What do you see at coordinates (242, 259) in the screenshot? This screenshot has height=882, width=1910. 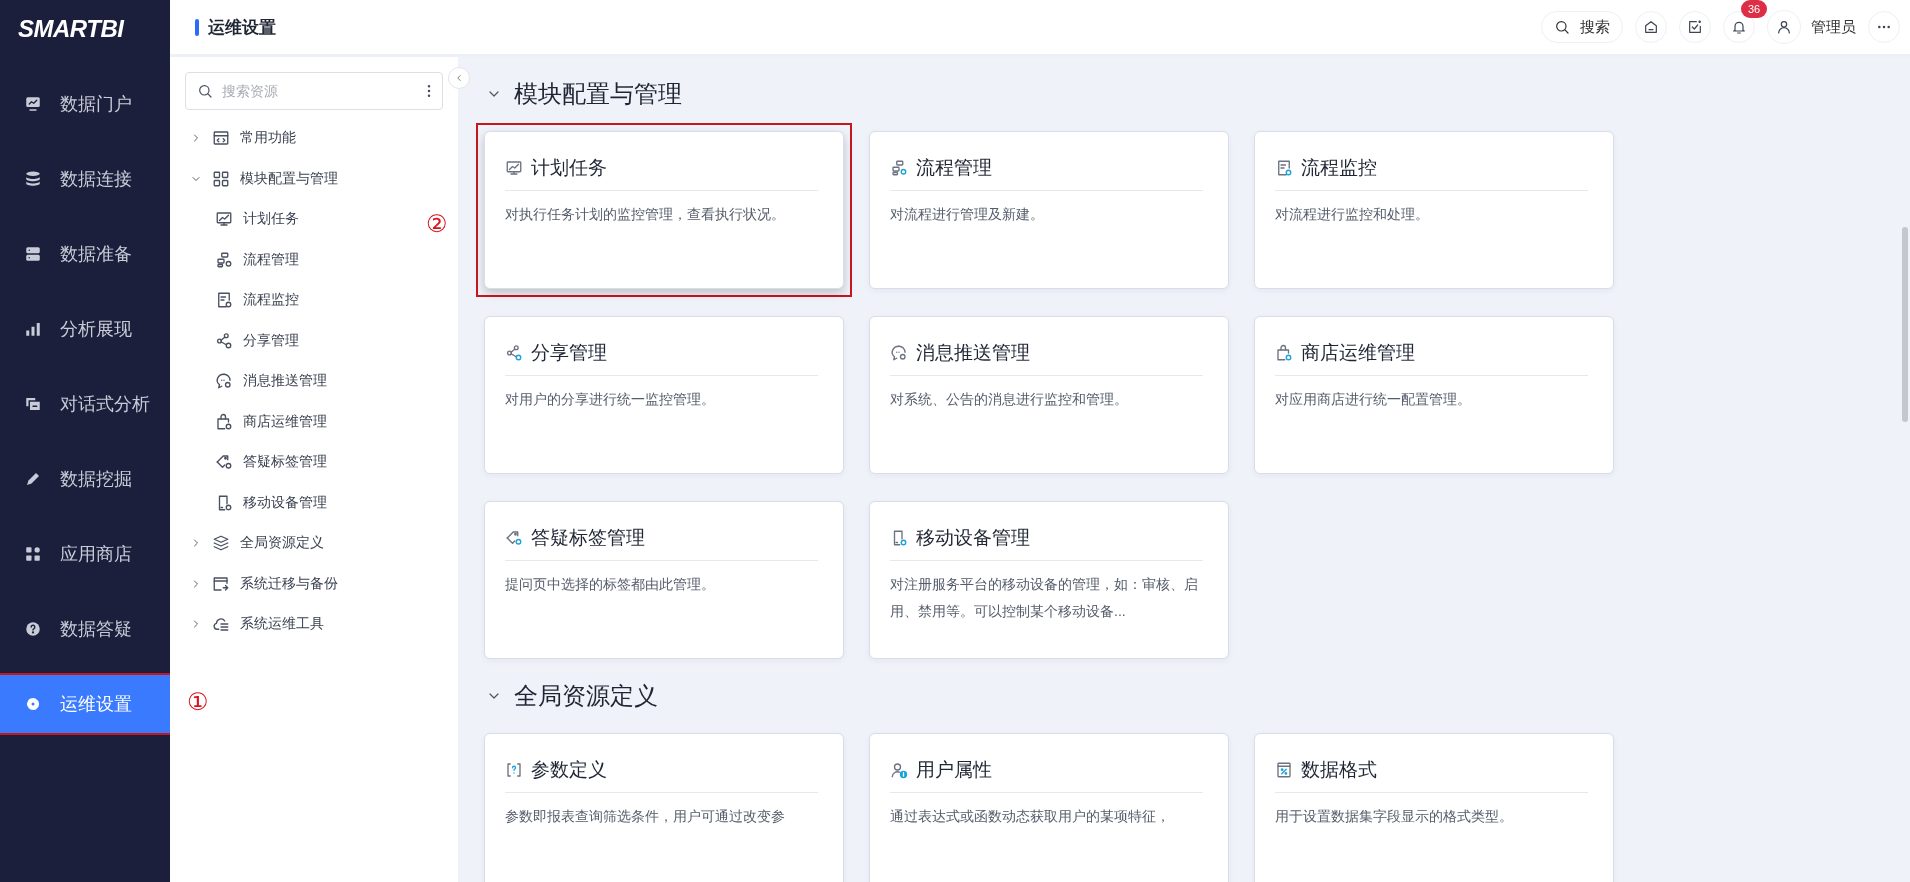 I see `tree-item: 流程管理` at bounding box center [242, 259].